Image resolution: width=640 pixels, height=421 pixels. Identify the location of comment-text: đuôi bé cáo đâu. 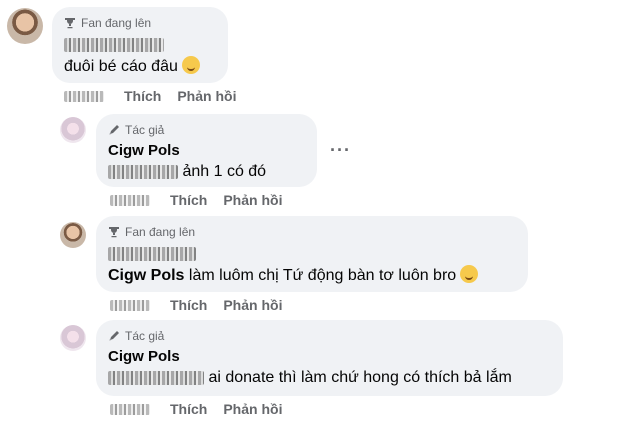
(140, 67).